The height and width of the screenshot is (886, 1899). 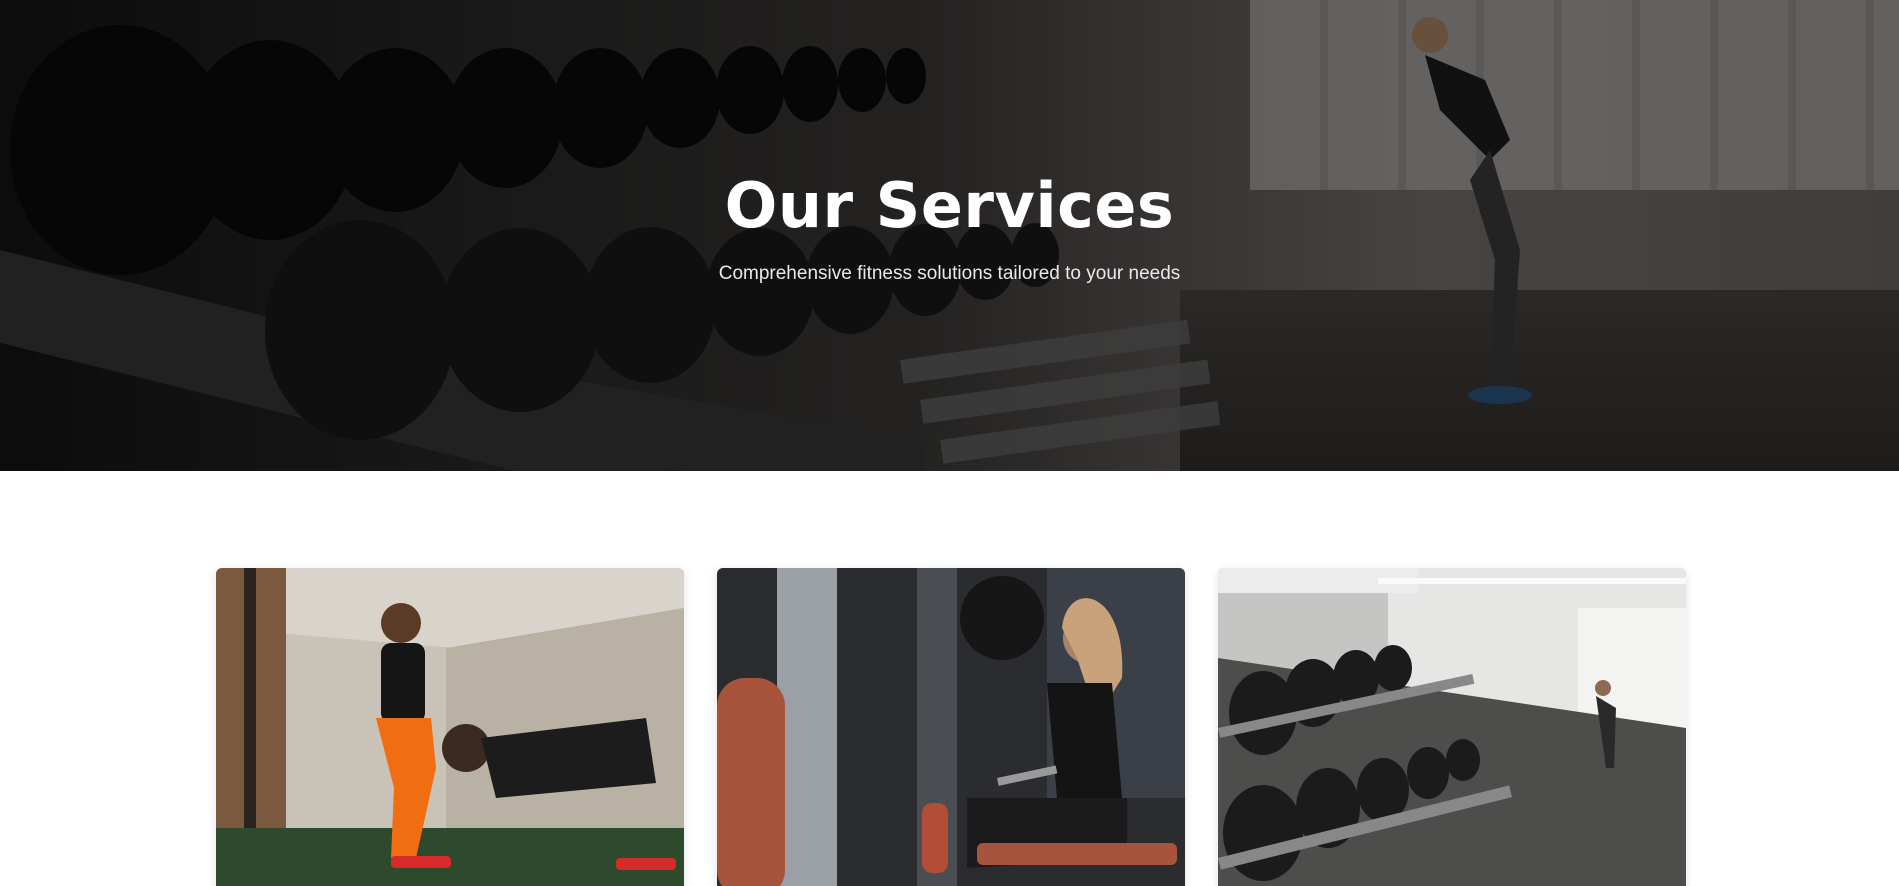 I want to click on personal-trainer-pushup-image, so click(x=450, y=727).